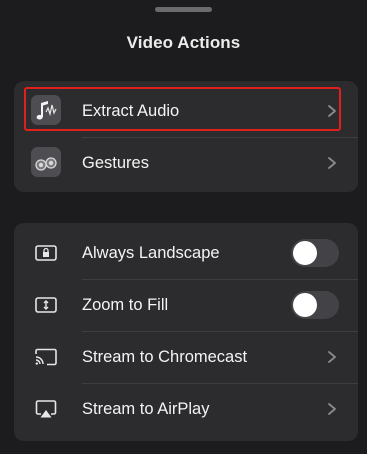 This screenshot has height=454, width=367. What do you see at coordinates (46, 409) in the screenshot?
I see `airplay-icon` at bounding box center [46, 409].